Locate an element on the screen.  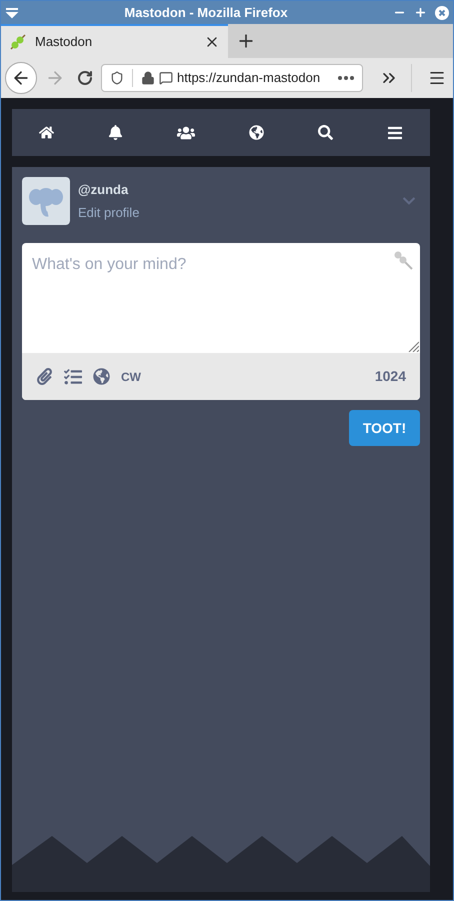
reload-icon is located at coordinates (85, 78).